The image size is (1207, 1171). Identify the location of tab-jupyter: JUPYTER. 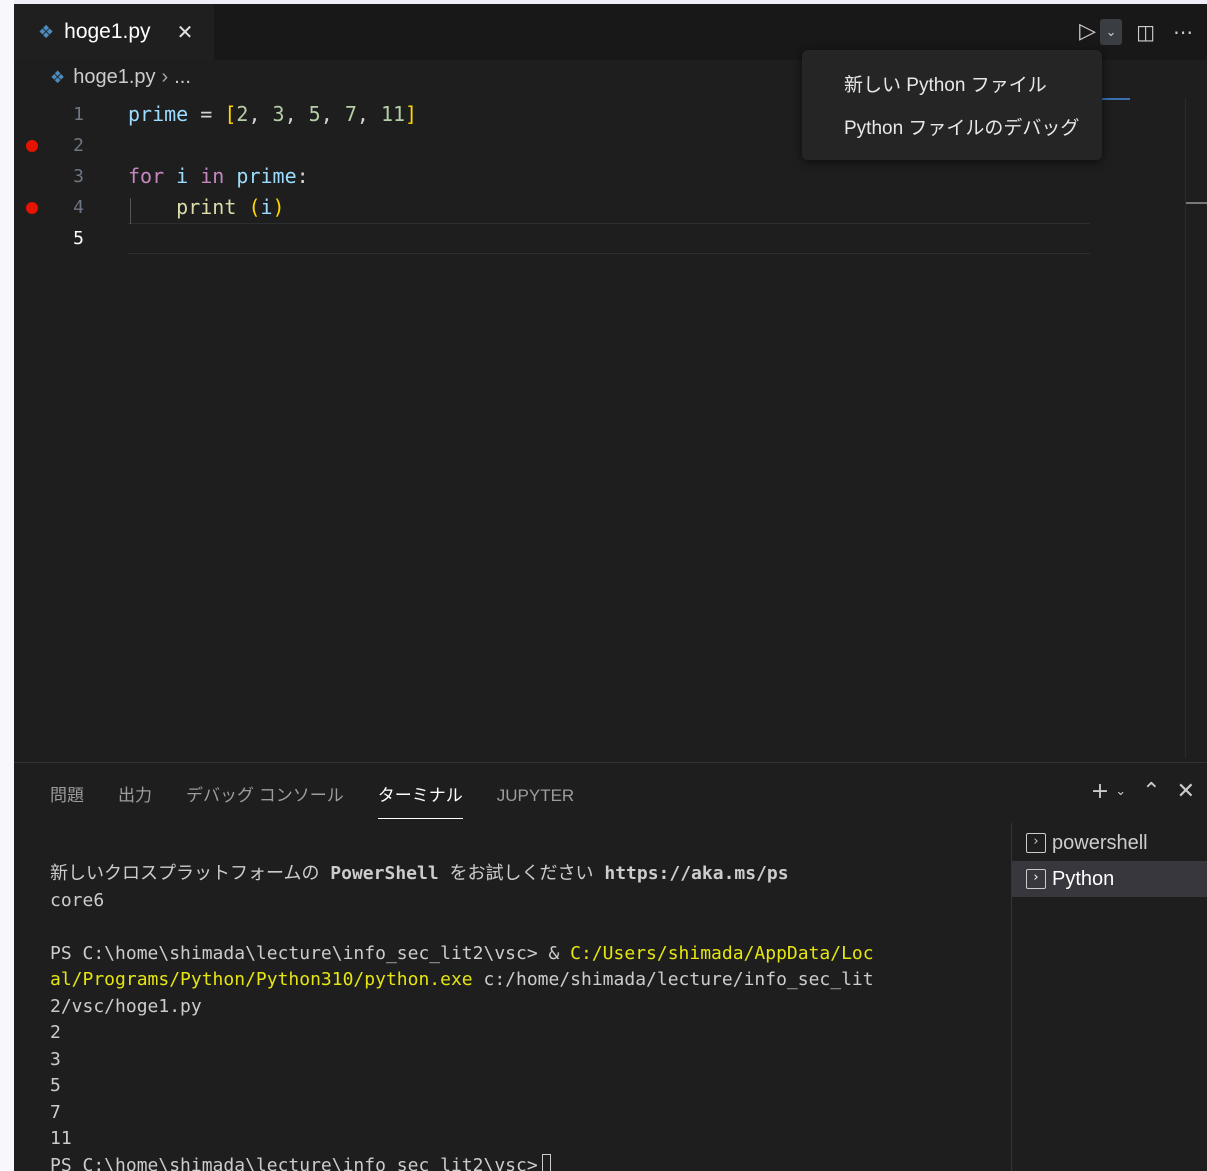
(535, 801).